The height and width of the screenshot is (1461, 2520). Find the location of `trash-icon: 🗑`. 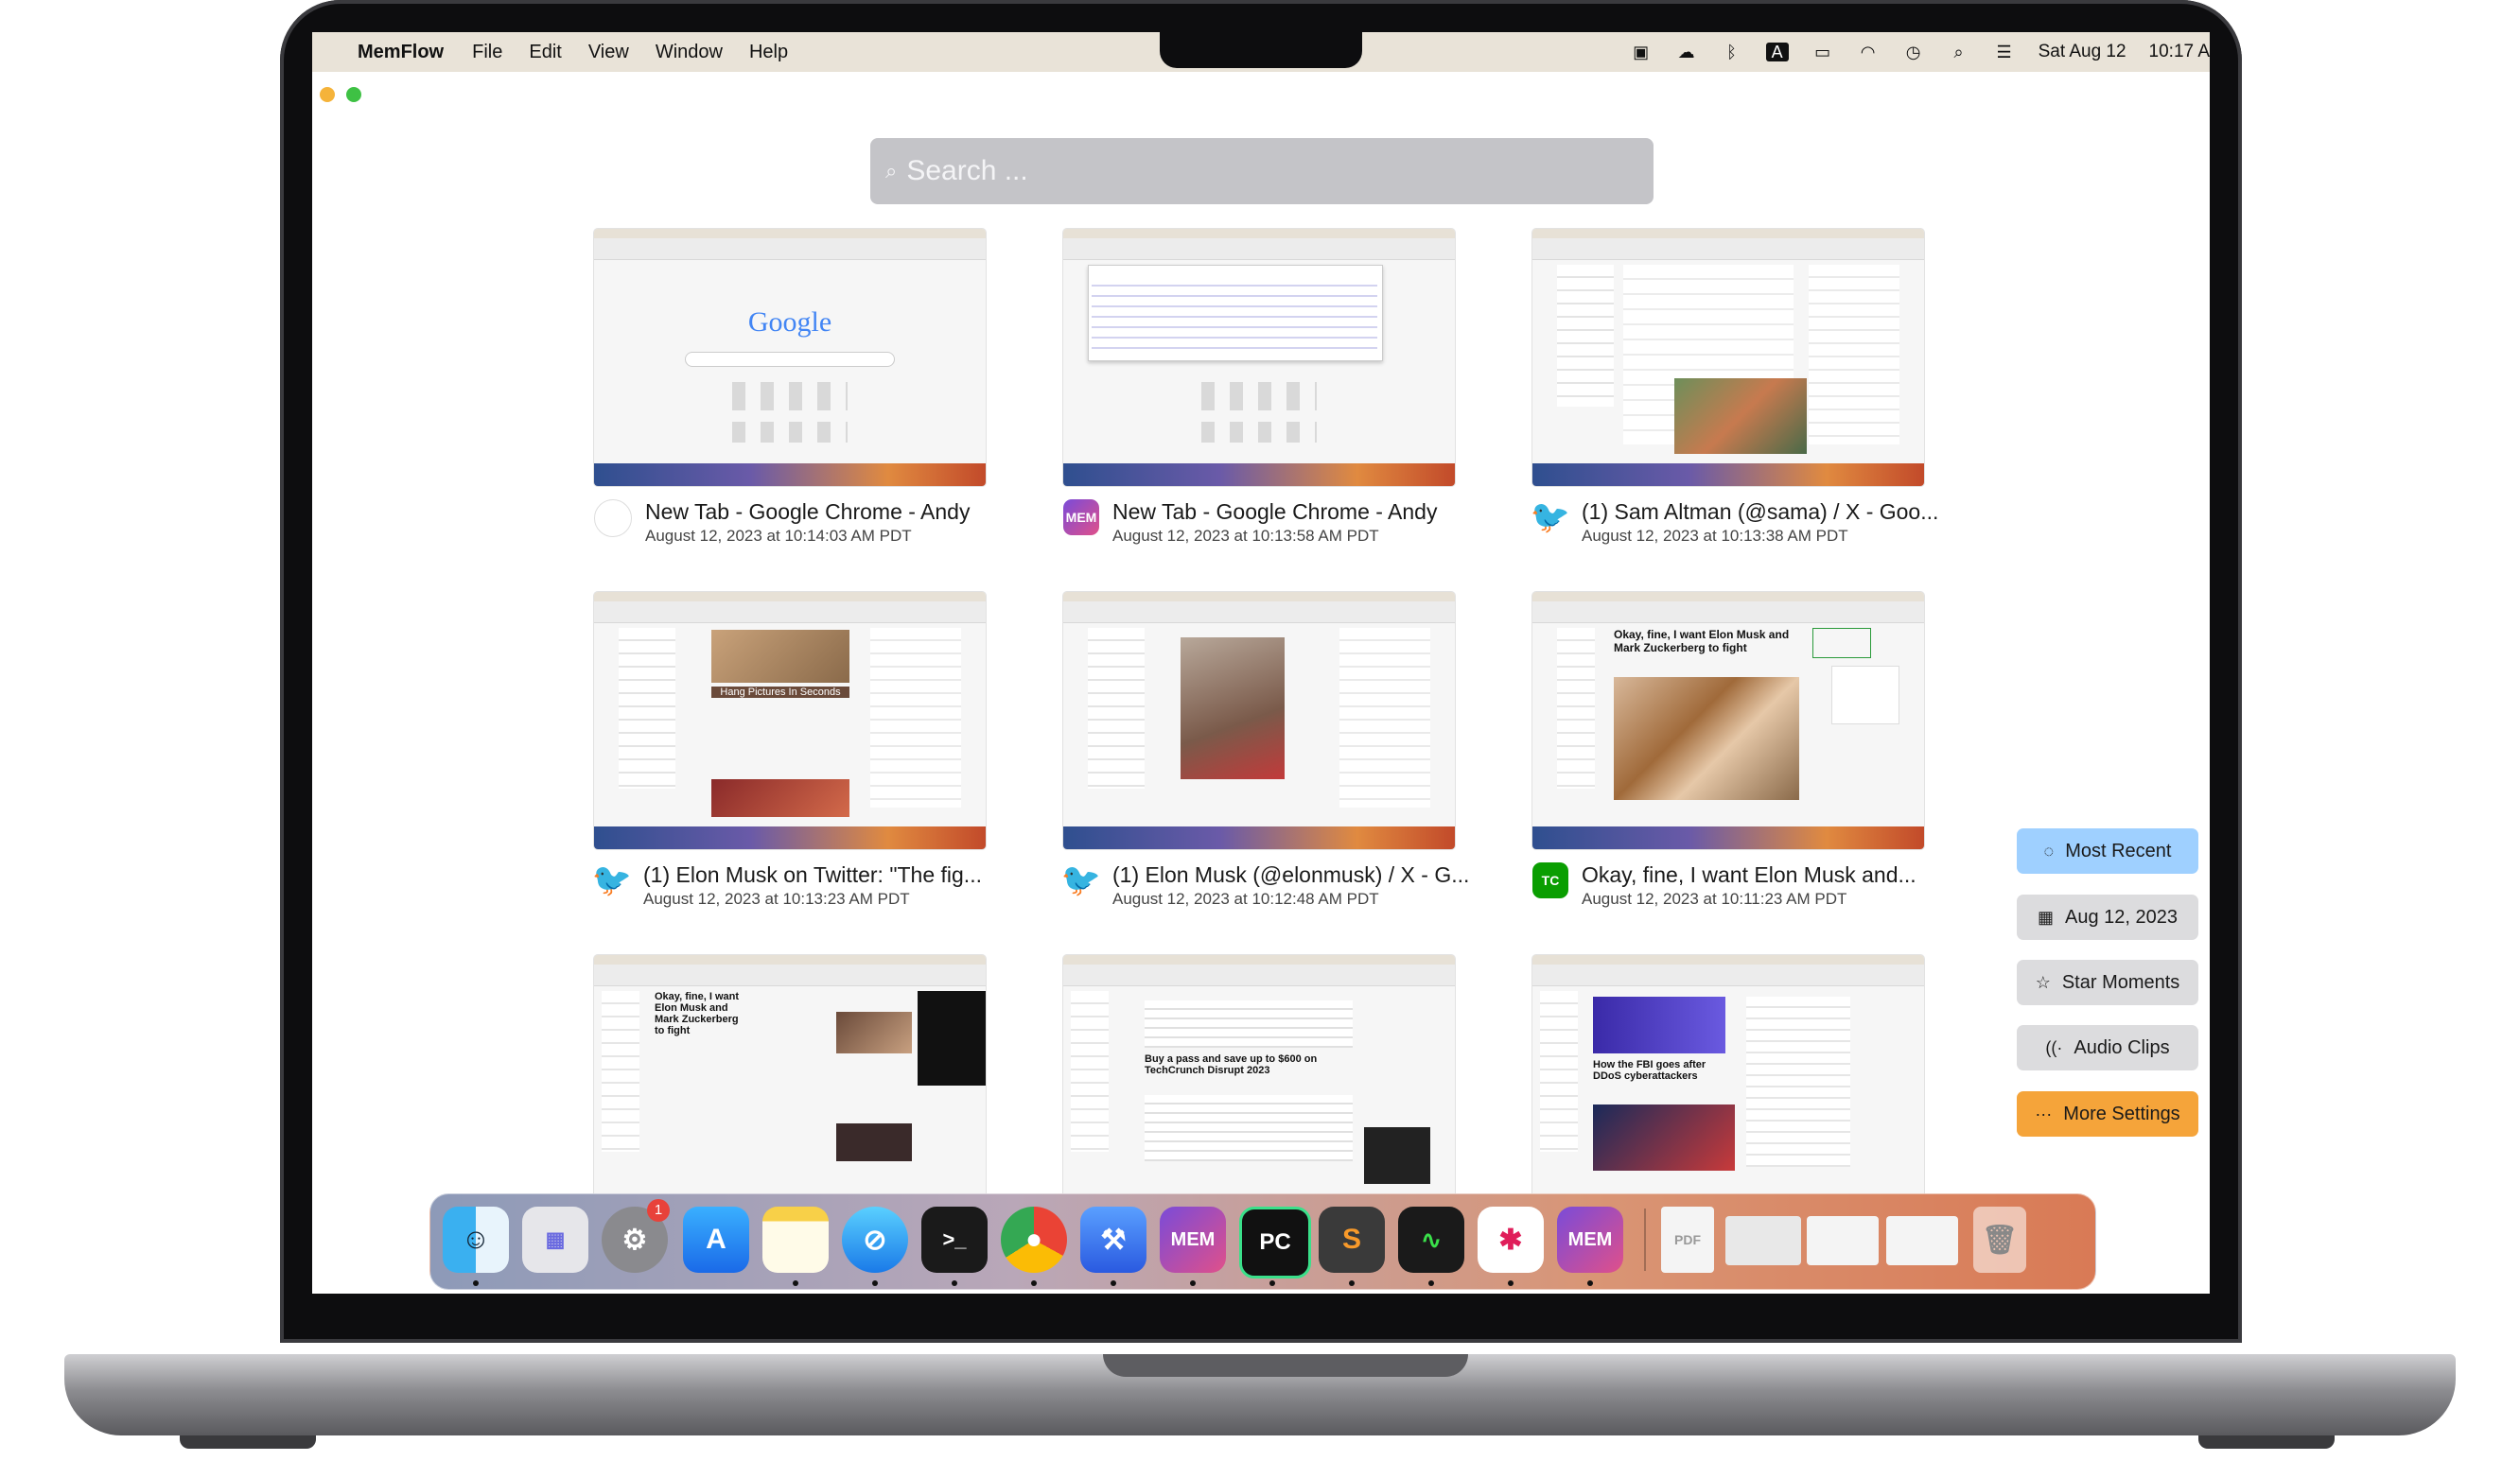

trash-icon: 🗑 is located at coordinates (1999, 1240).